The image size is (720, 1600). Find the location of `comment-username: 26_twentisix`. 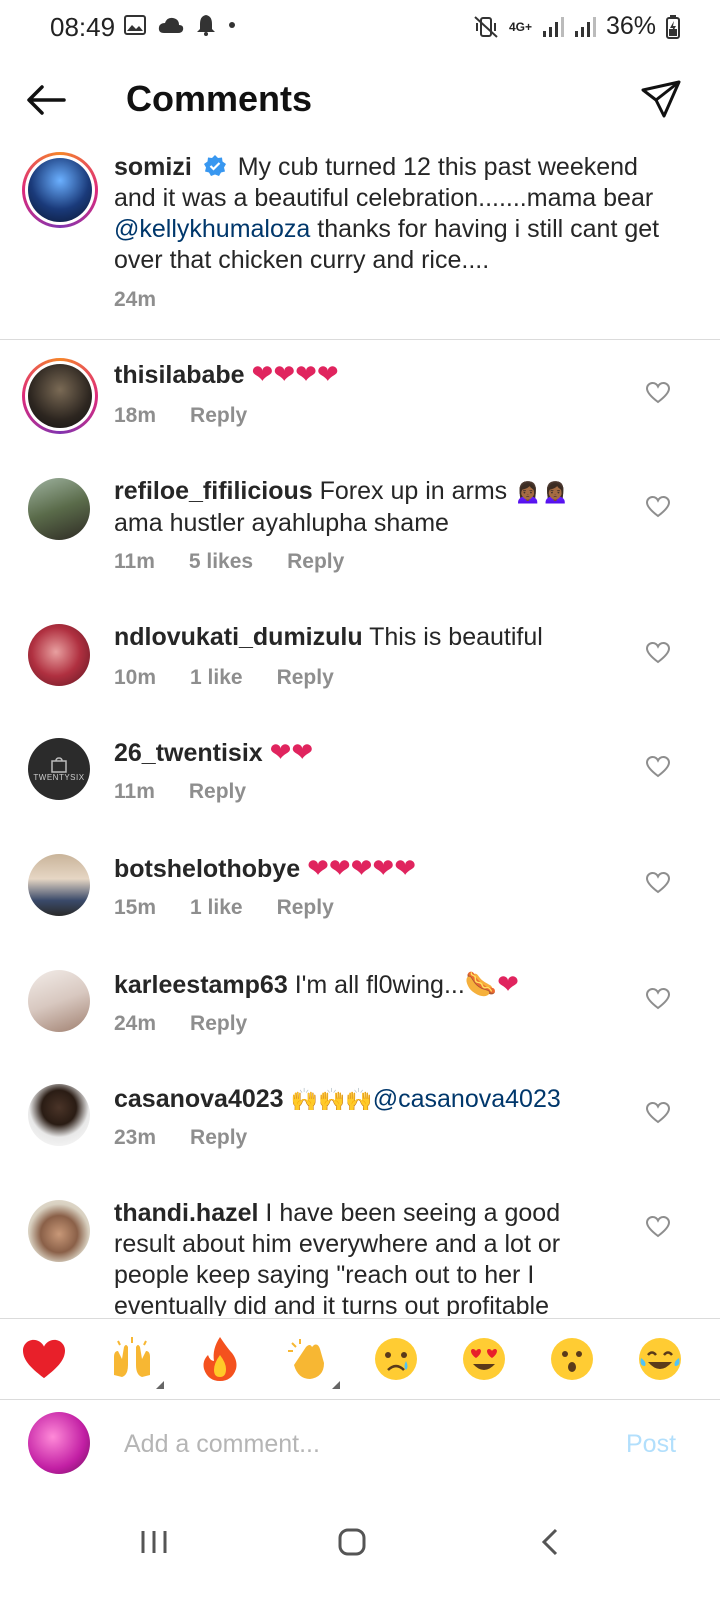

comment-username: 26_twentisix is located at coordinates (188, 753).